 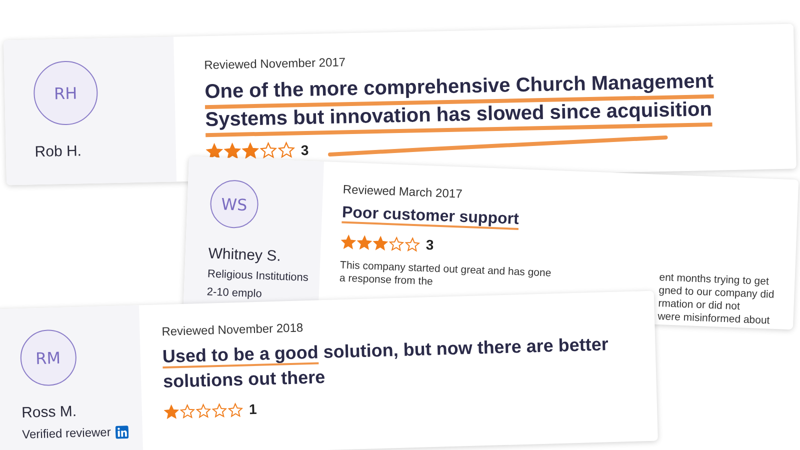 What do you see at coordinates (275, 63) in the screenshot?
I see `review-date: Reviewed November 2017` at bounding box center [275, 63].